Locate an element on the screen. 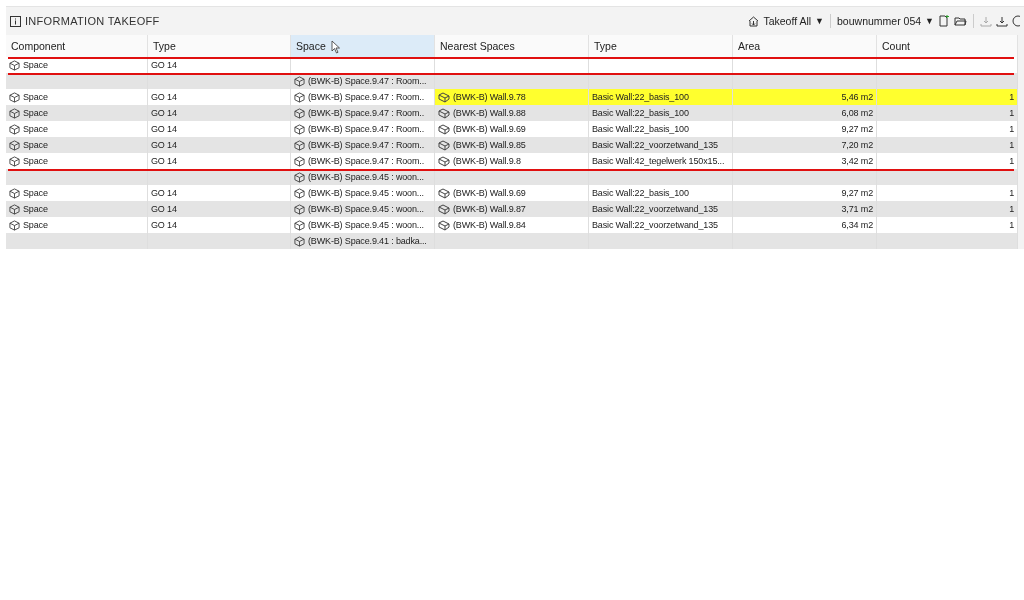 This screenshot has height=600, width=1024. table-row: Space GO 14 (BWK-B) Space.9.45 : woon... (BWK-B) Wall.9.69 Basic Wall:22_basis_100 9,27 m2 1 is located at coordinates (512, 193).